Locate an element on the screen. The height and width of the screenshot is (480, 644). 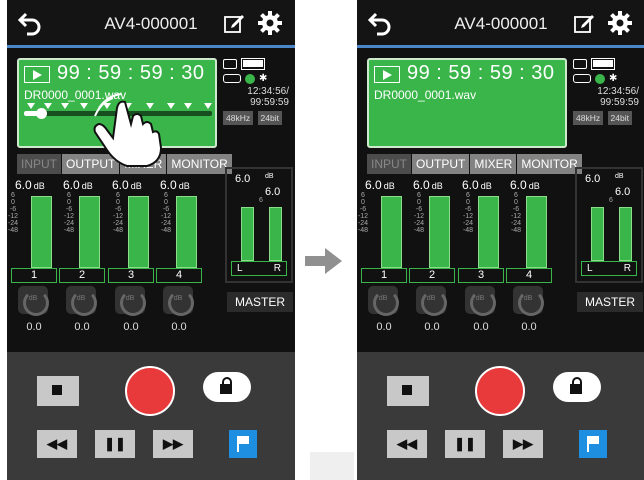
fast-forward-icon: ▶▶ is located at coordinates (173, 443).